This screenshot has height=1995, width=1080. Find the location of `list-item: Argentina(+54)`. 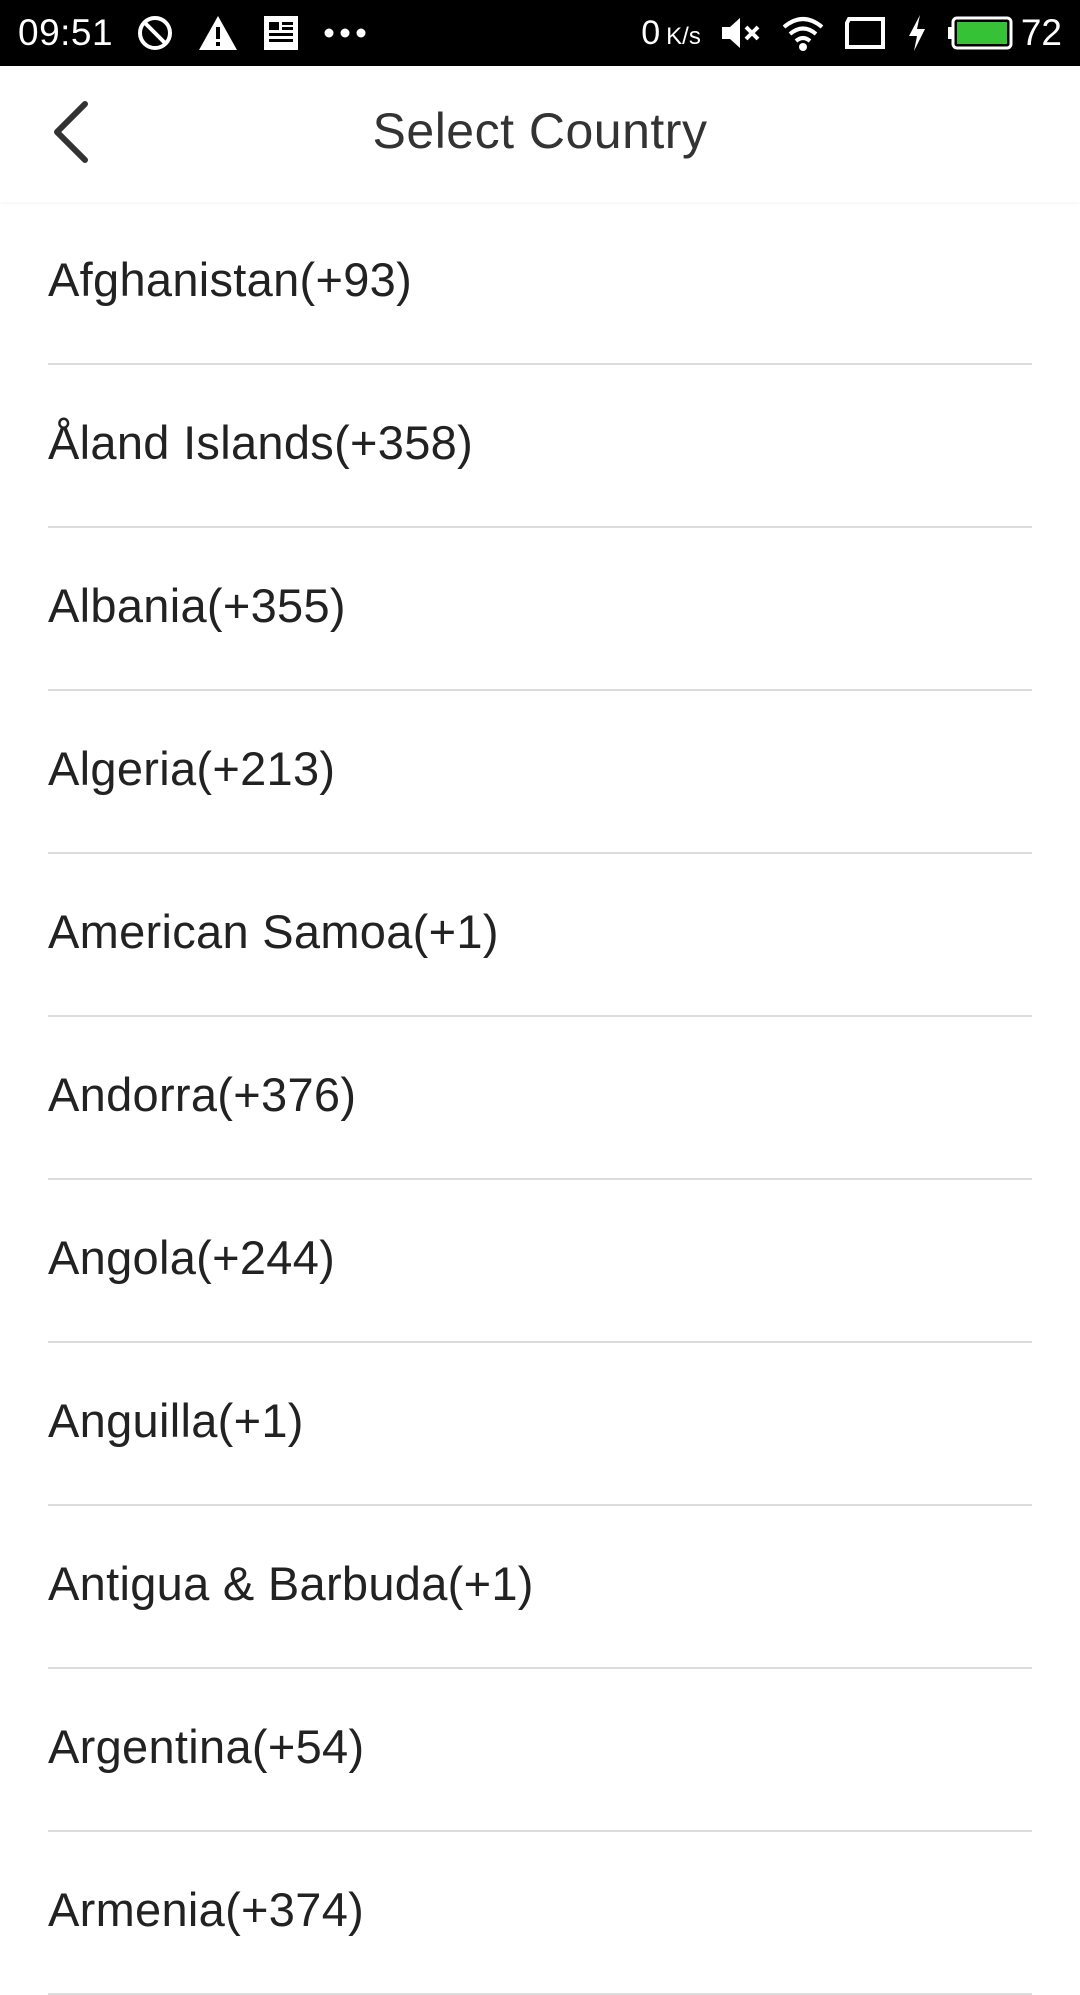

list-item: Argentina(+54) is located at coordinates (540, 1750).